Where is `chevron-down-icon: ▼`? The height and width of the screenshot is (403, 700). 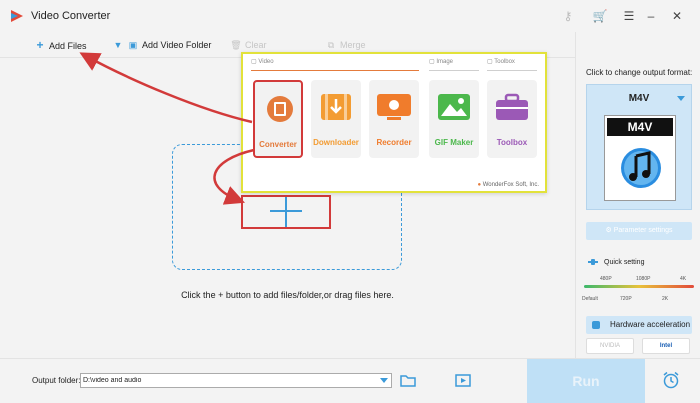
chevron-down-icon: ▼ is located at coordinates (118, 45).